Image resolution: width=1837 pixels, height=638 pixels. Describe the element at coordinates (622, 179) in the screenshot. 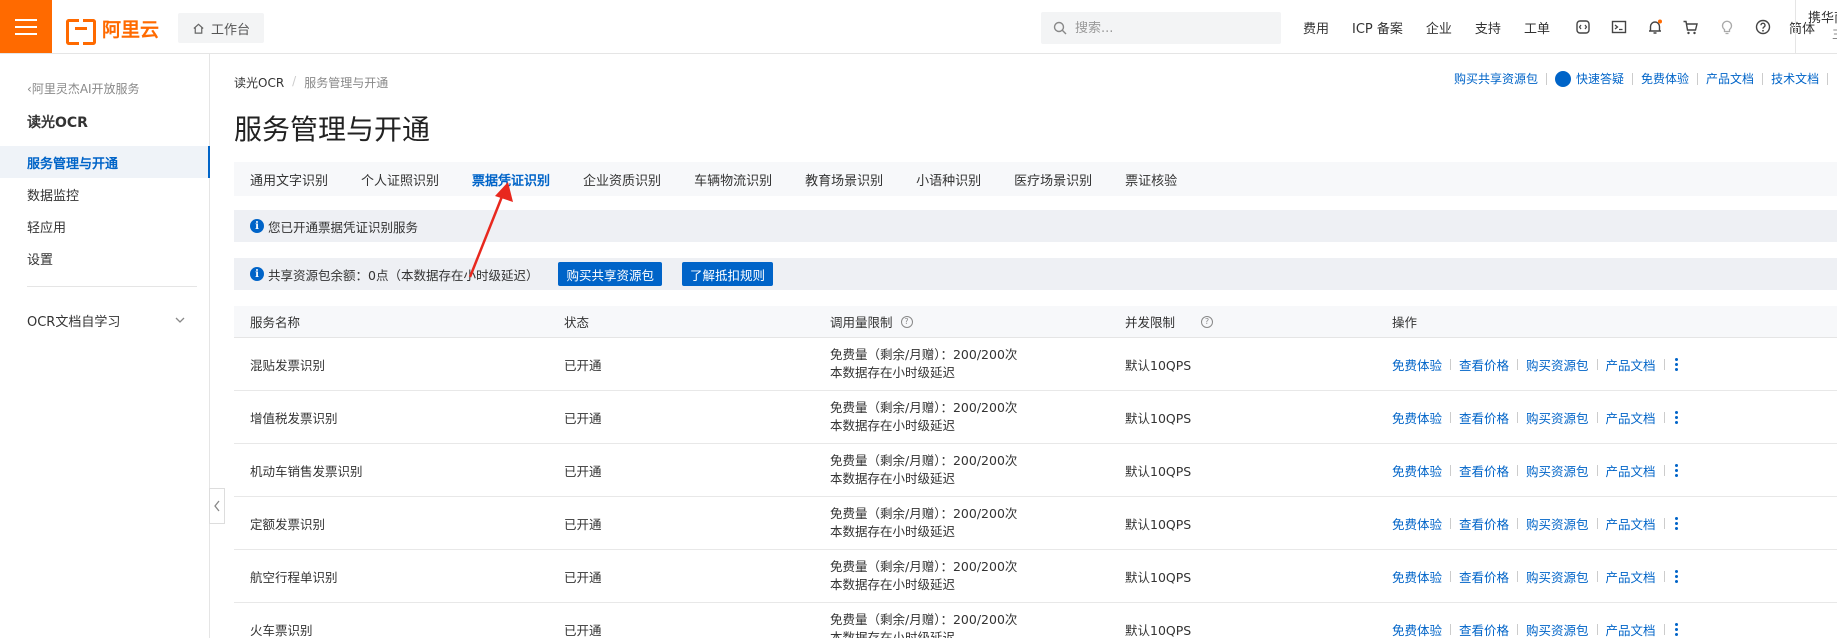

I see `tab-enterprise-cert: 企业资质识别` at that location.